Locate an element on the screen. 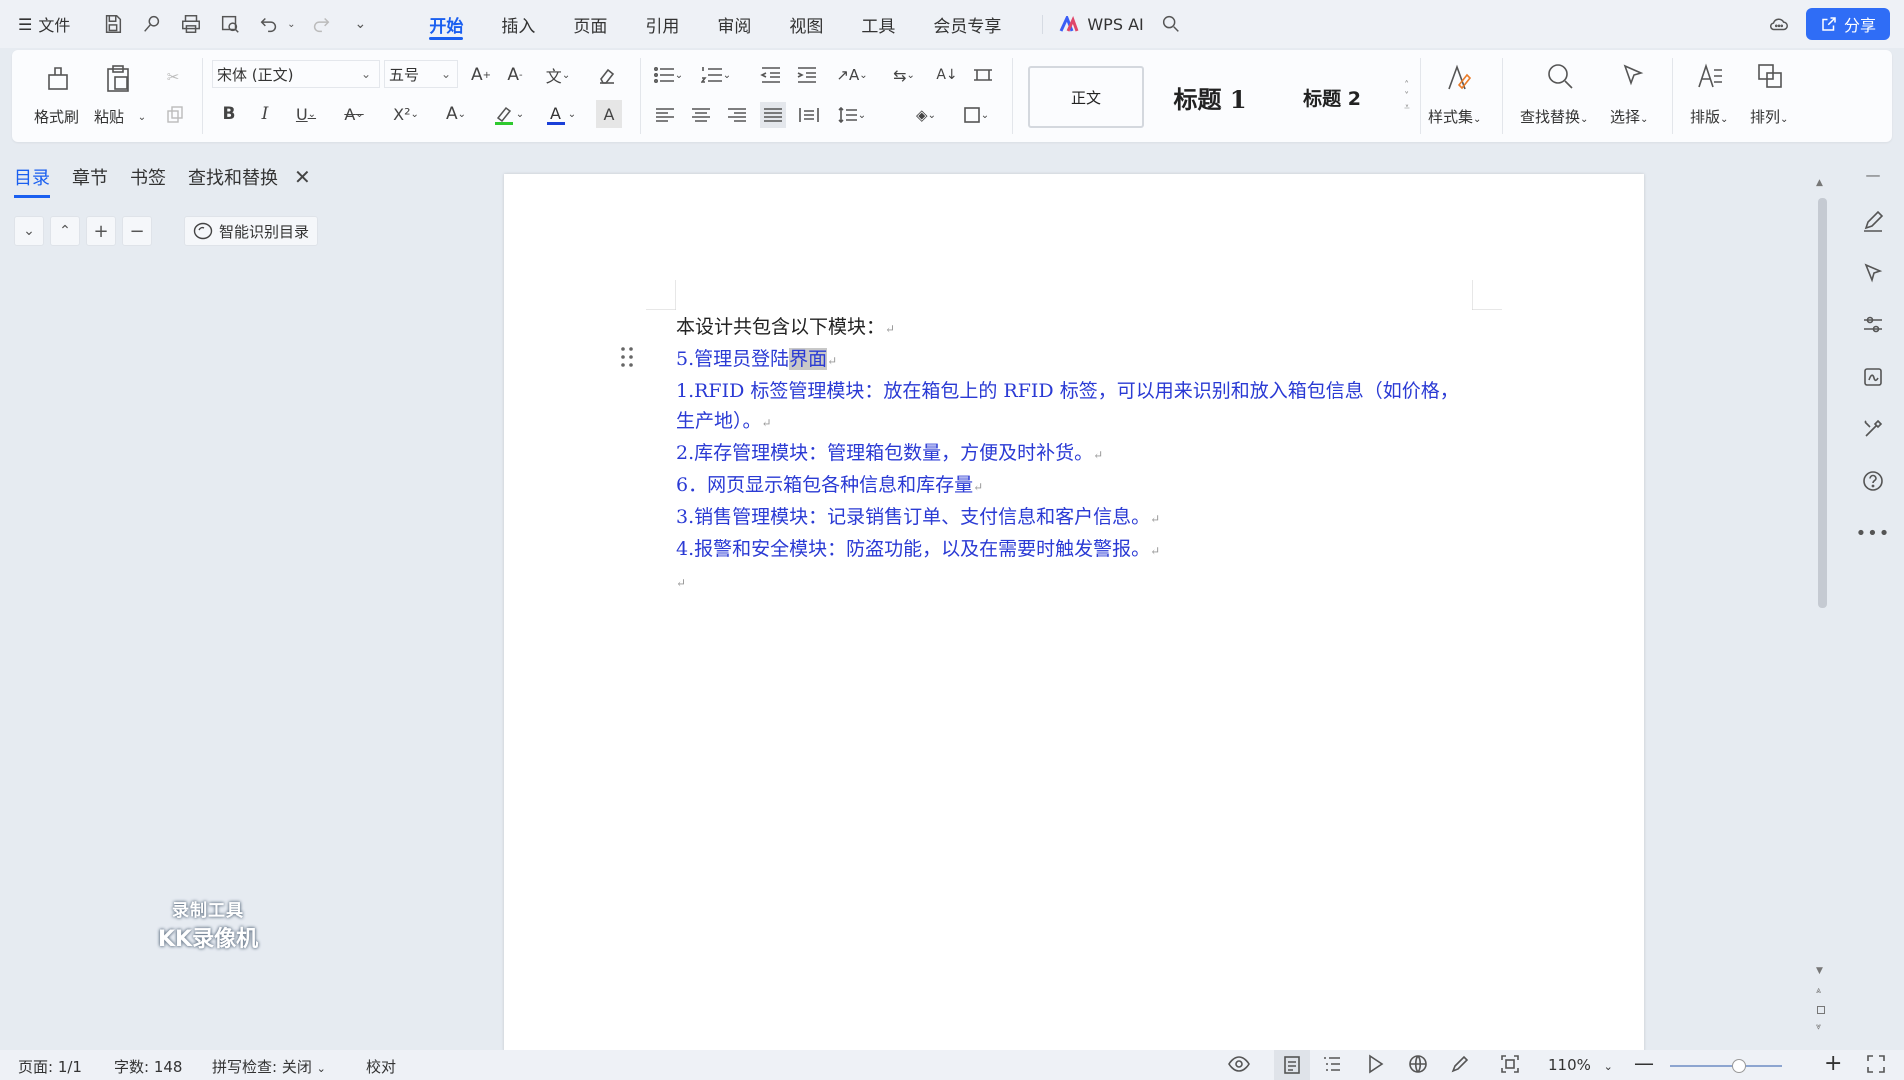 This screenshot has height=1080, width=1904. file-menu: ☰ 文件 is located at coordinates (44, 24).